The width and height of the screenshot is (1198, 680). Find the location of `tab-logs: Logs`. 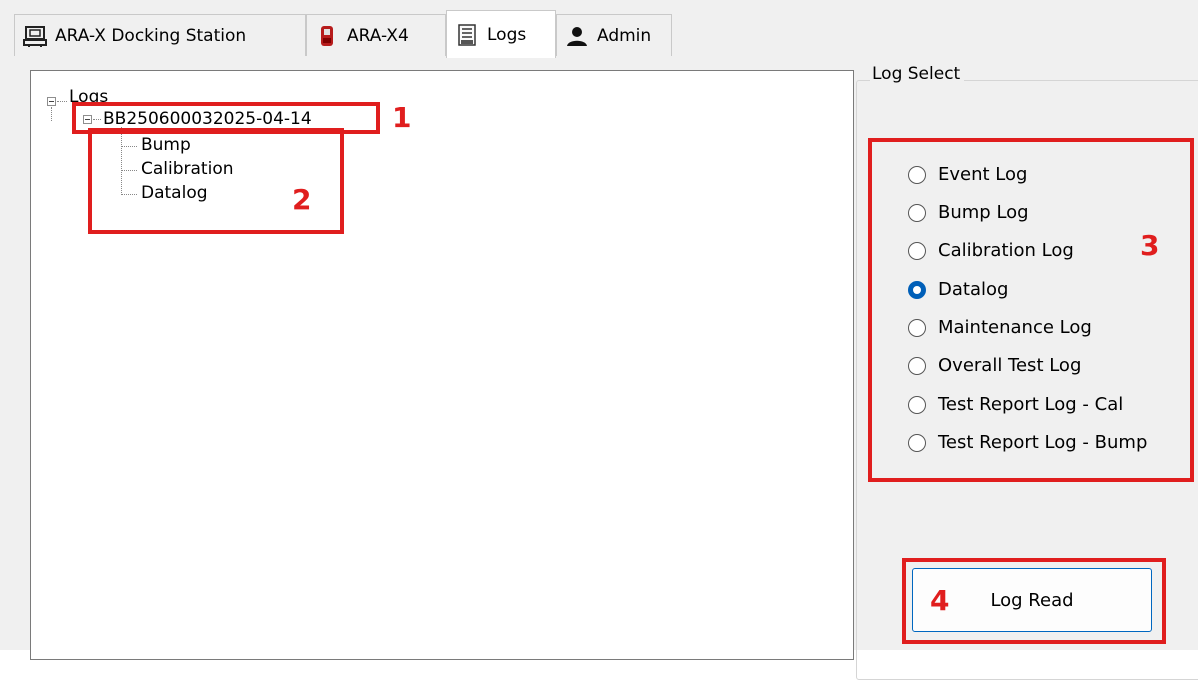

tab-logs: Logs is located at coordinates (501, 34).